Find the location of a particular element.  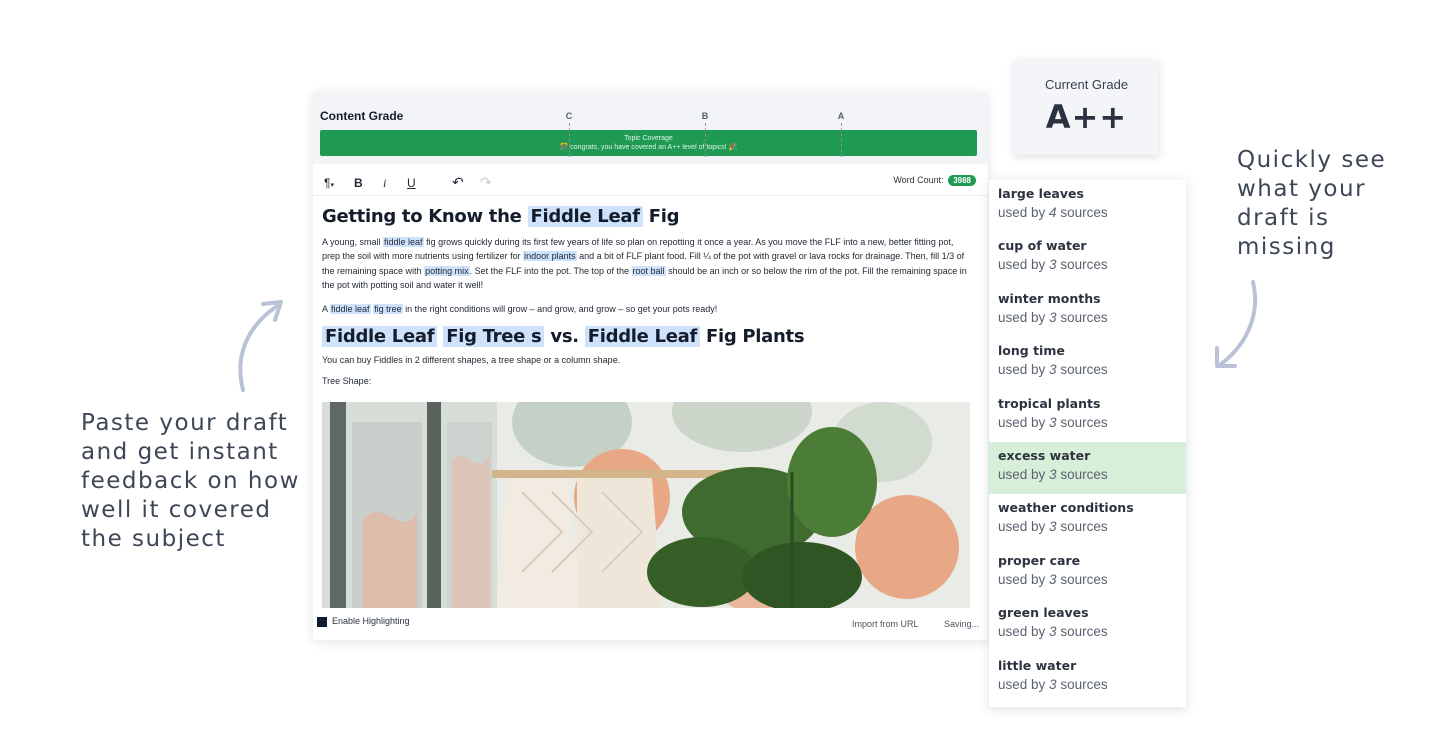

topic-item-active: excess water used by 3 sources is located at coordinates (1087, 468).